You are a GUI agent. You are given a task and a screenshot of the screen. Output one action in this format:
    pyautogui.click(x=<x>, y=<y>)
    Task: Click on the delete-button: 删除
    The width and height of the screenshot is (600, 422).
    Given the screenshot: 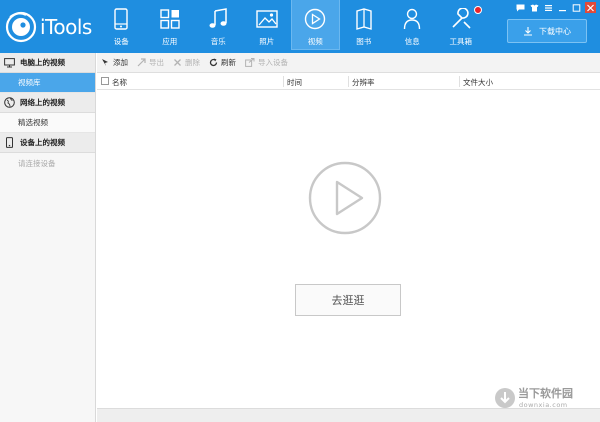 What is the action you would take?
    pyautogui.click(x=186, y=62)
    